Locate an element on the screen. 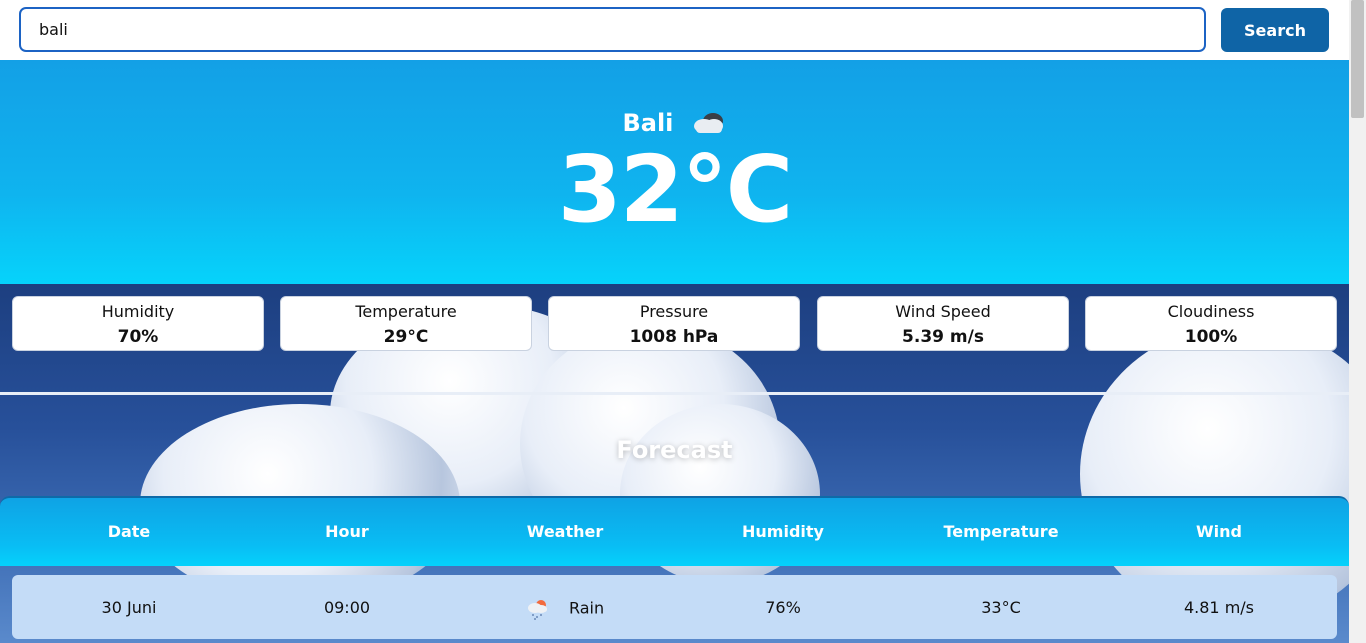 This screenshot has height=643, width=1366. stat-value: 1008 hPa is located at coordinates (674, 337).